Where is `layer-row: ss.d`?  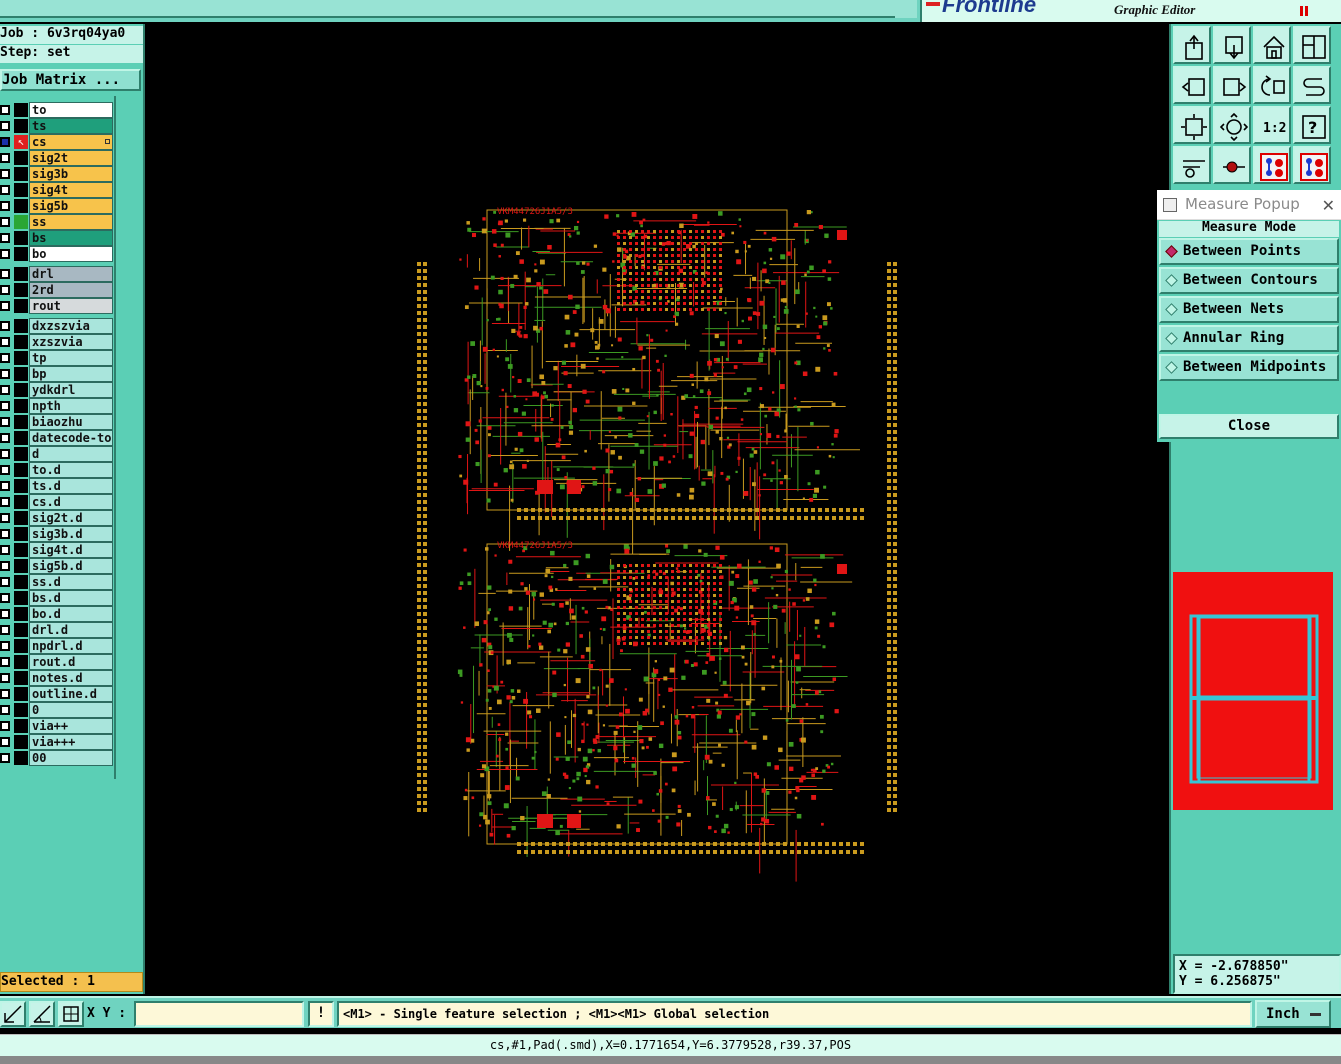 layer-row: ss.d is located at coordinates (58, 582).